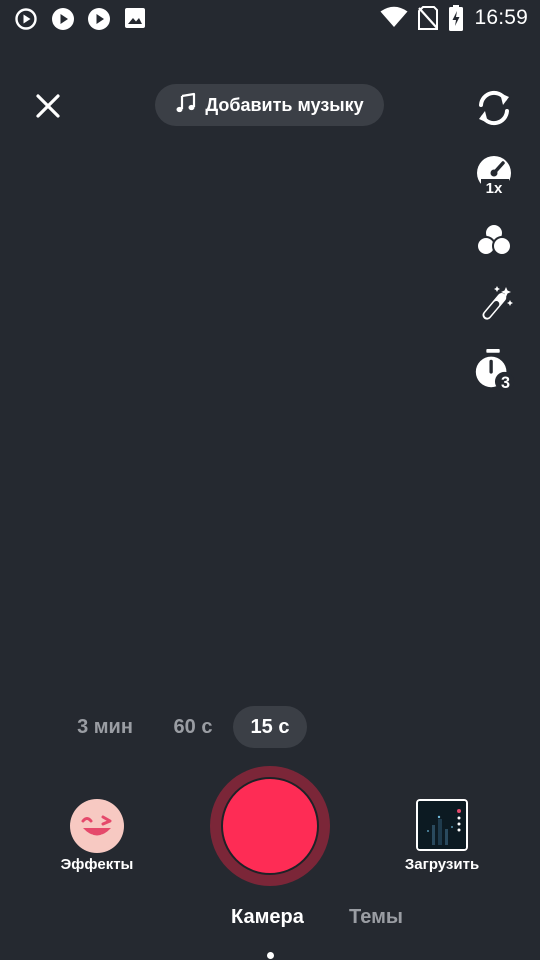  I want to click on flip-camera-button, so click(494, 108).